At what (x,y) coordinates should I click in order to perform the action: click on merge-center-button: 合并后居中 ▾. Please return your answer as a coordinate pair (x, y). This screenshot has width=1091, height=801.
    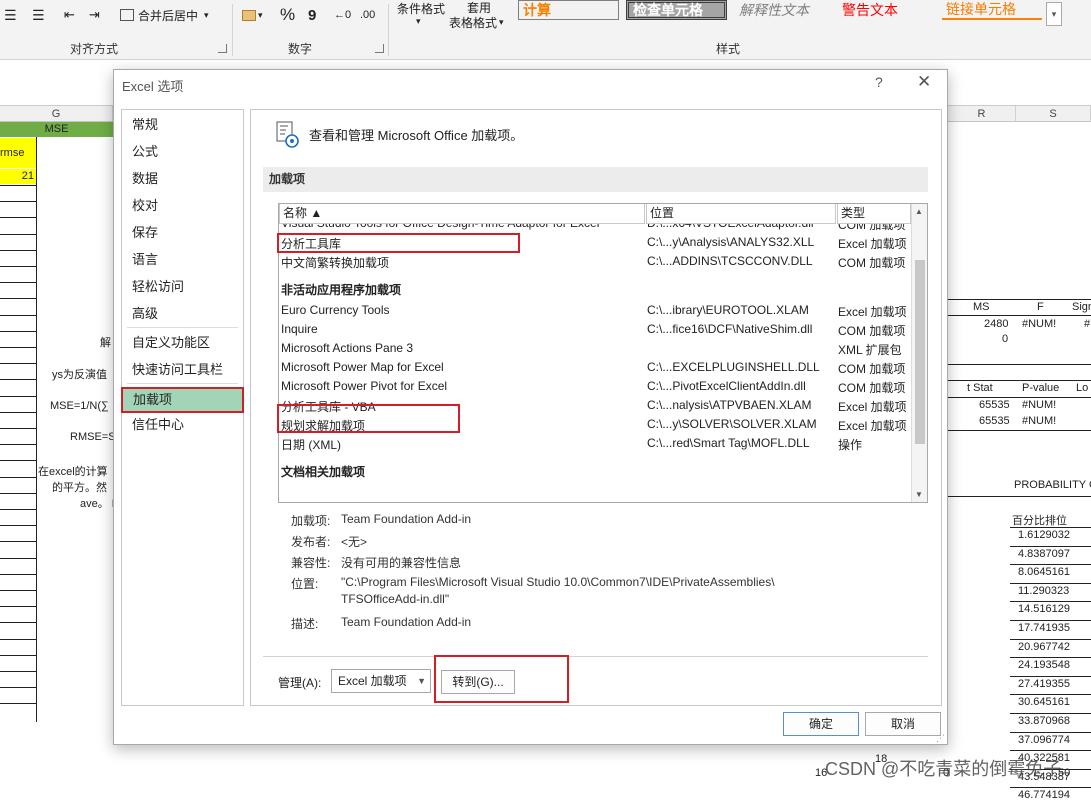
    Looking at the image, I should click on (164, 15).